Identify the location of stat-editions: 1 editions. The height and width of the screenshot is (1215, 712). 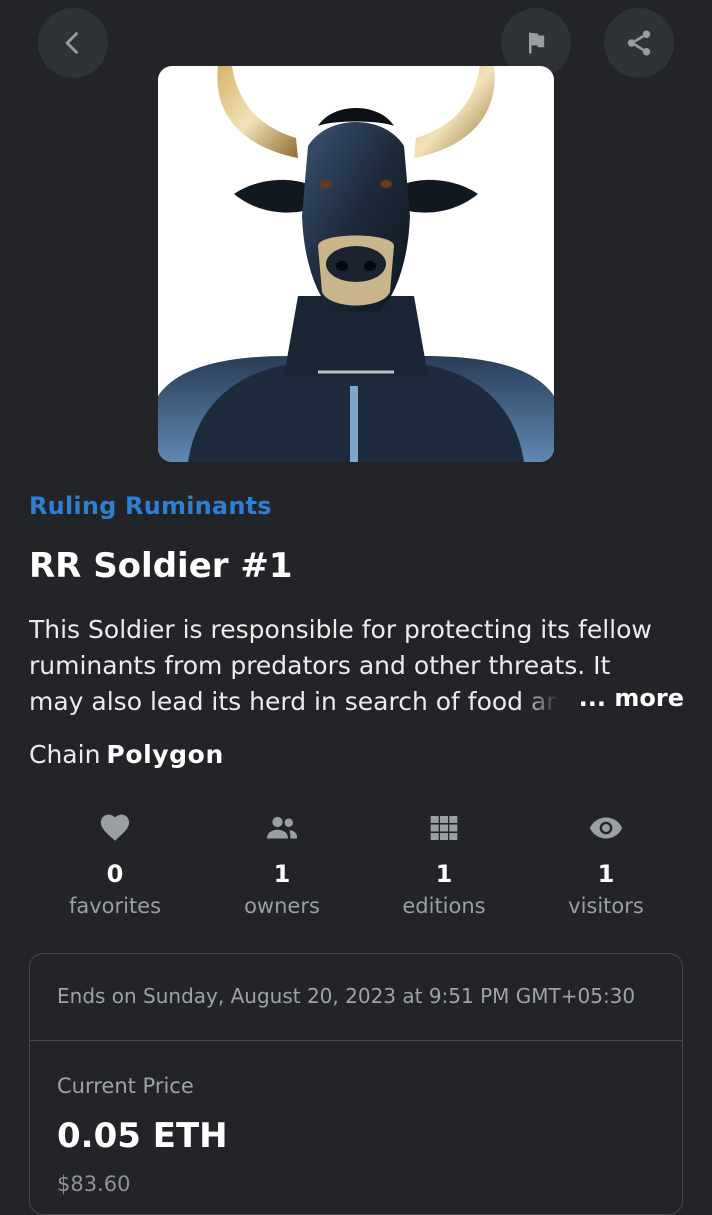
(444, 863).